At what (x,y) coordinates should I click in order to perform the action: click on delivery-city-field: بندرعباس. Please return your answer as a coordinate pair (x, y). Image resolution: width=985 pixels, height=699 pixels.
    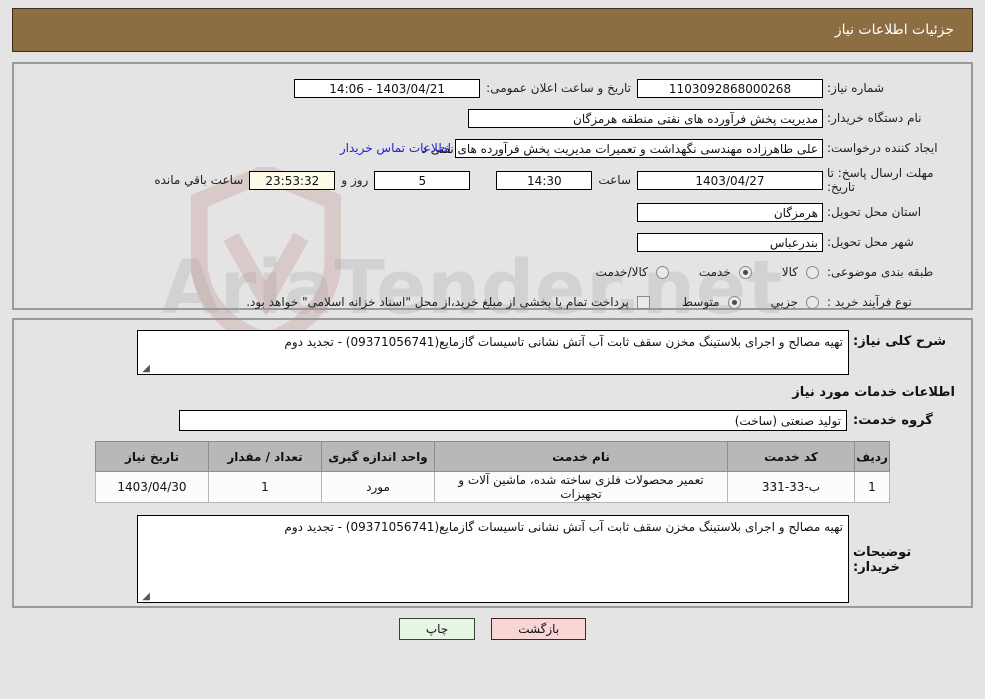
    Looking at the image, I should click on (730, 242).